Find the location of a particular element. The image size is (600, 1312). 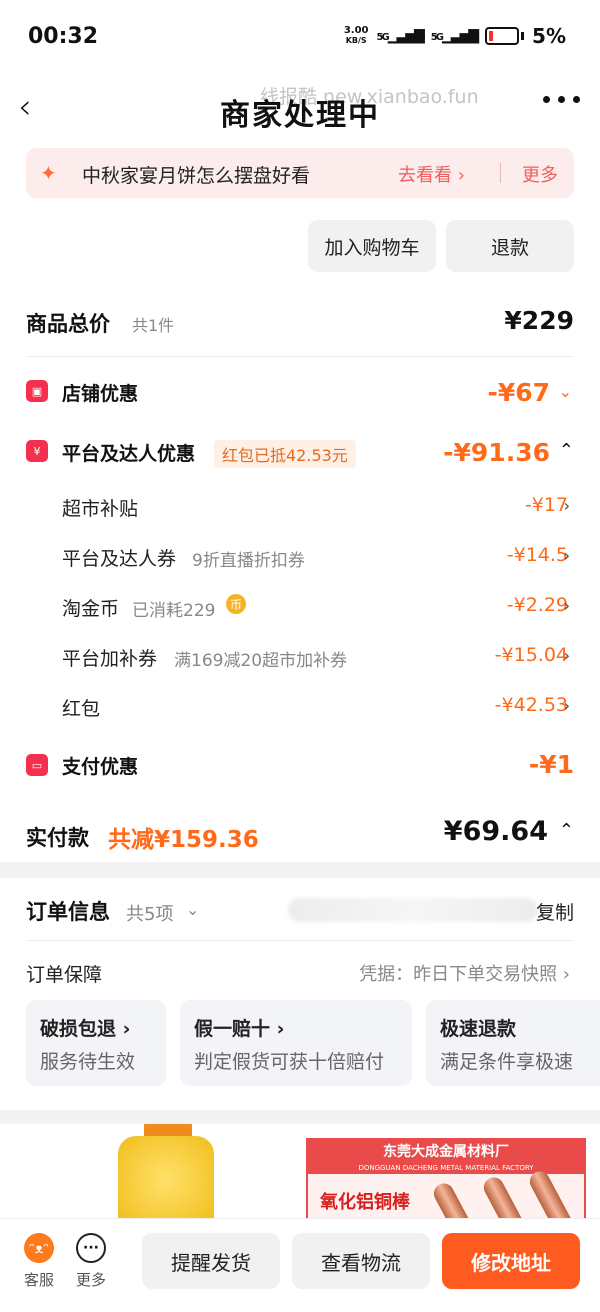

discount-item-label: 淘金币 is located at coordinates (91, 609).